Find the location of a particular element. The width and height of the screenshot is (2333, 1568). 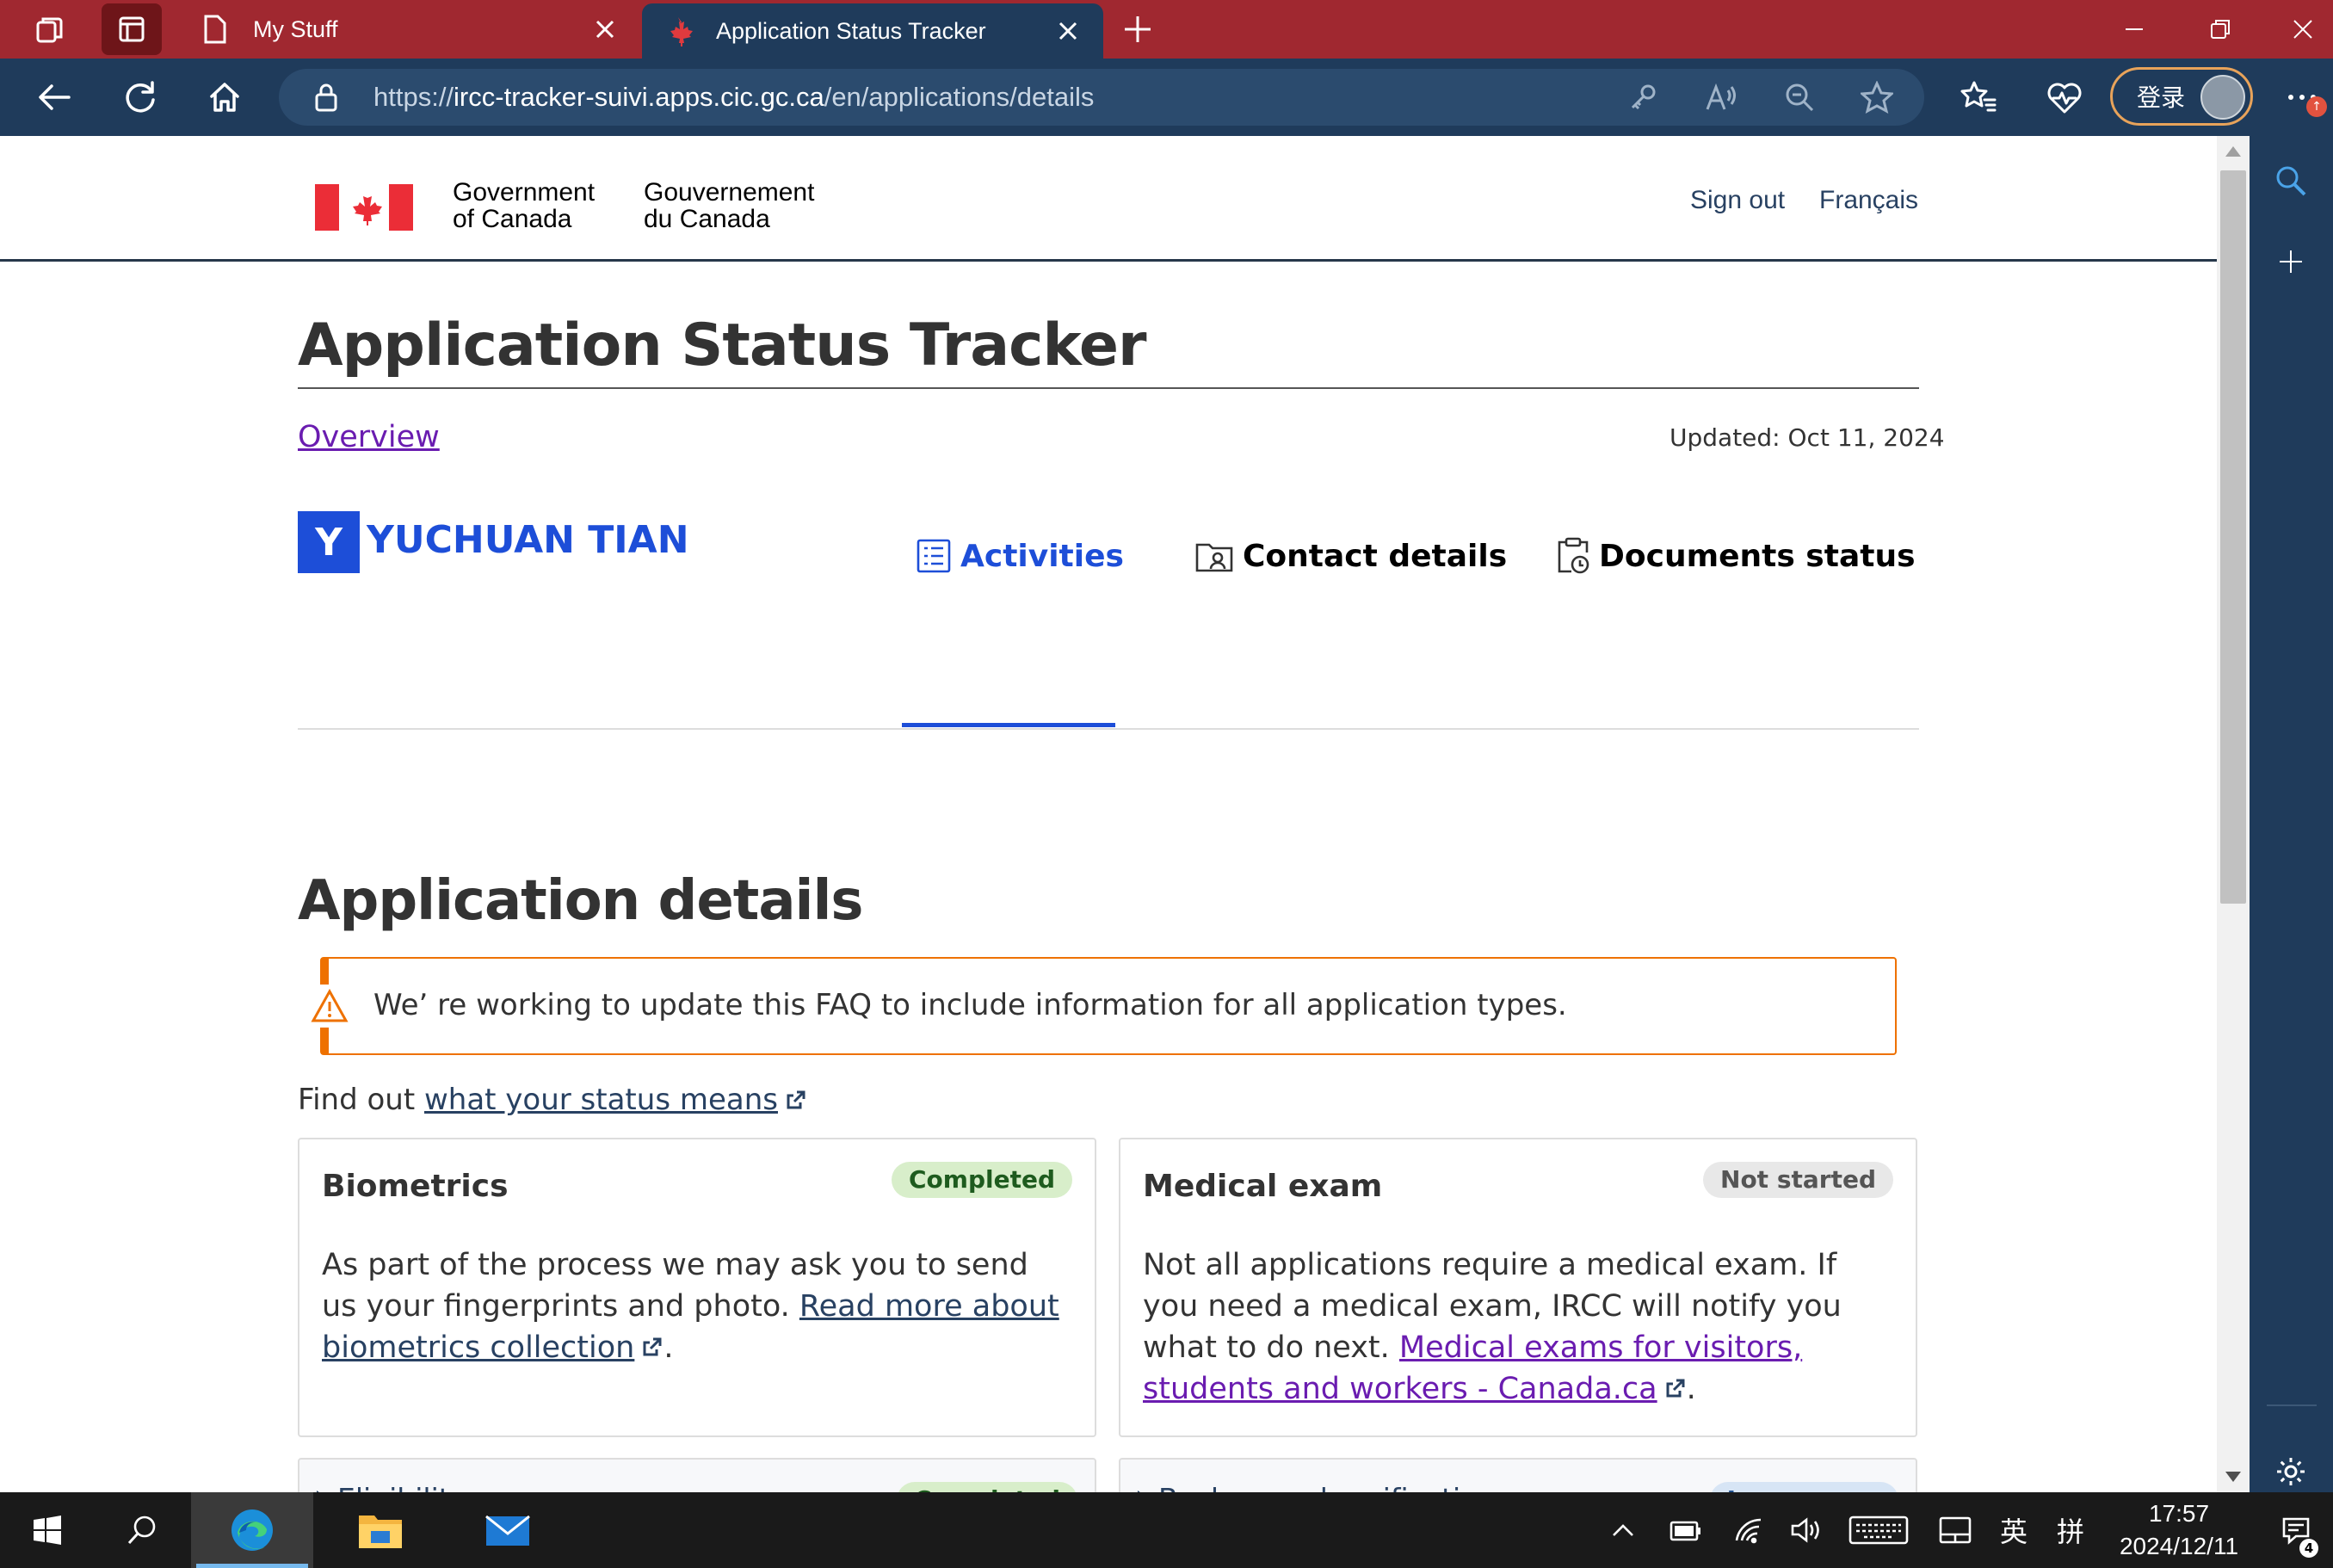

card-title: Medical exam is located at coordinates (1263, 1186).